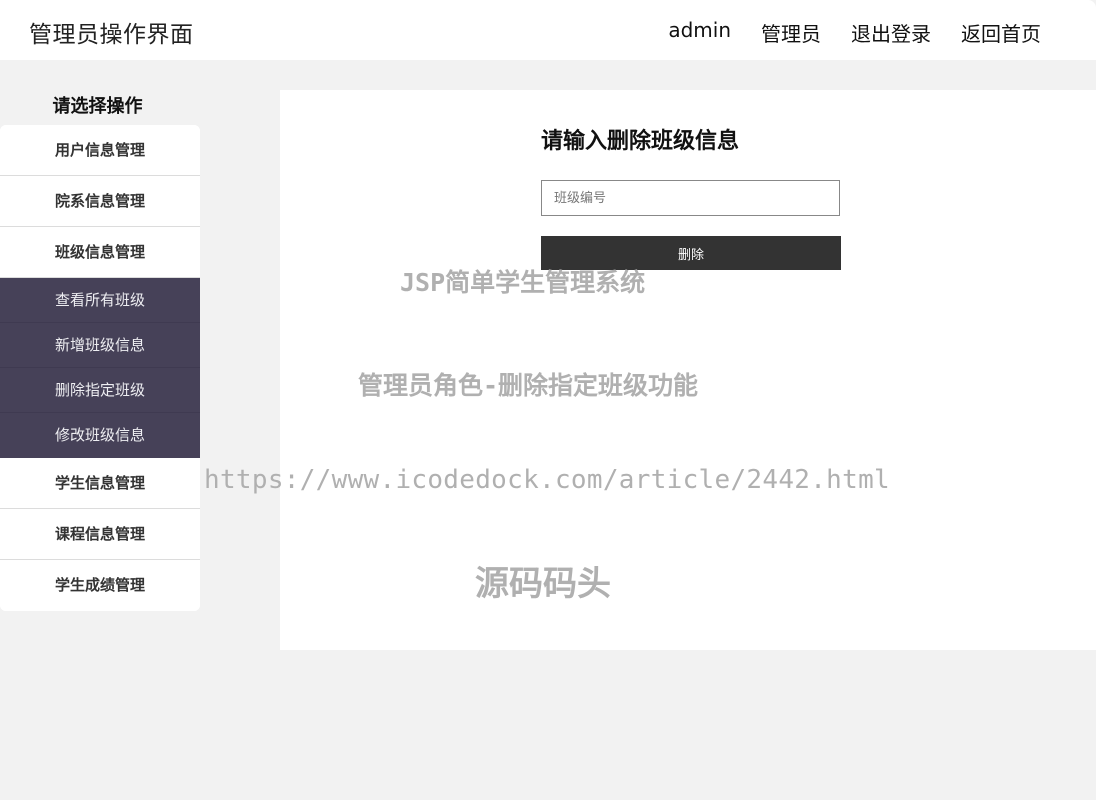 Image resolution: width=1096 pixels, height=800 pixels. Describe the element at coordinates (100, 345) in the screenshot. I see `submenu-item-add-class: 新增班级信息` at that location.